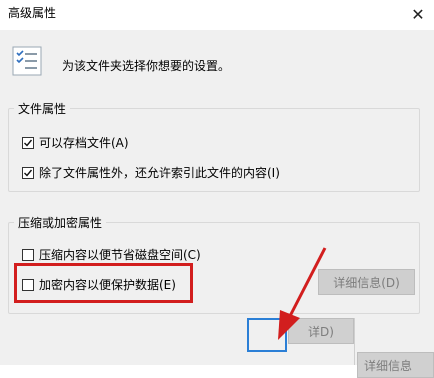  I want to click on properties-list-icon, so click(27, 61).